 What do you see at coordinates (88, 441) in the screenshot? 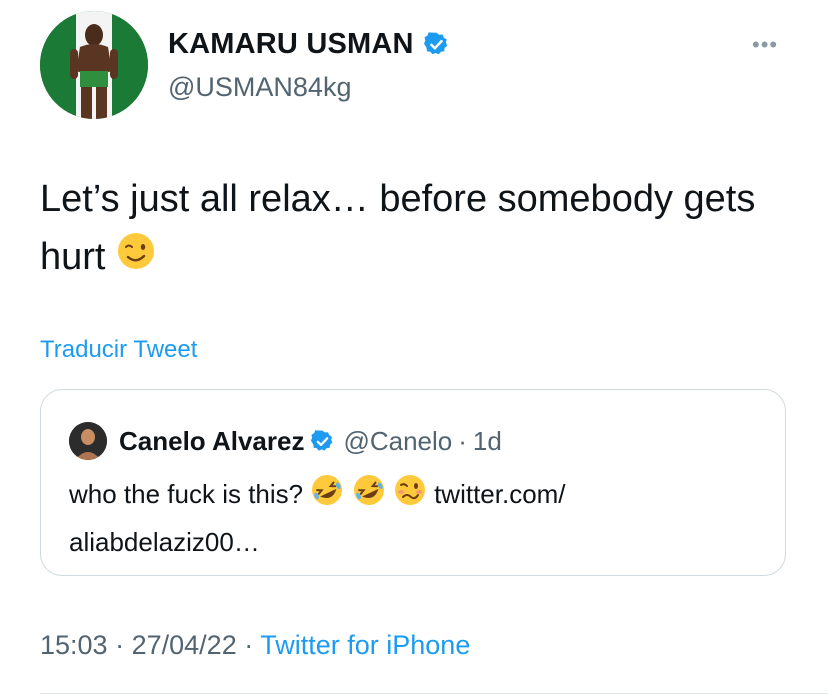
I see `quoted-author-avatar` at bounding box center [88, 441].